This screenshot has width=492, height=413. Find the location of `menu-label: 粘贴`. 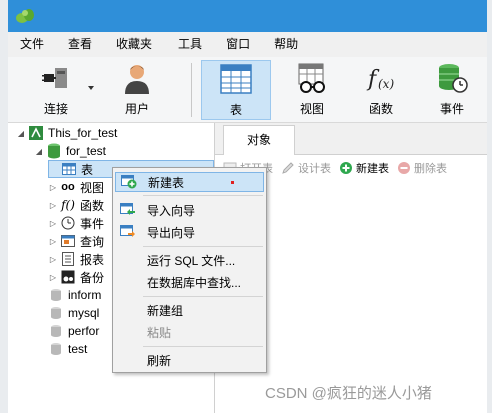

menu-label: 粘贴 is located at coordinates (159, 332).